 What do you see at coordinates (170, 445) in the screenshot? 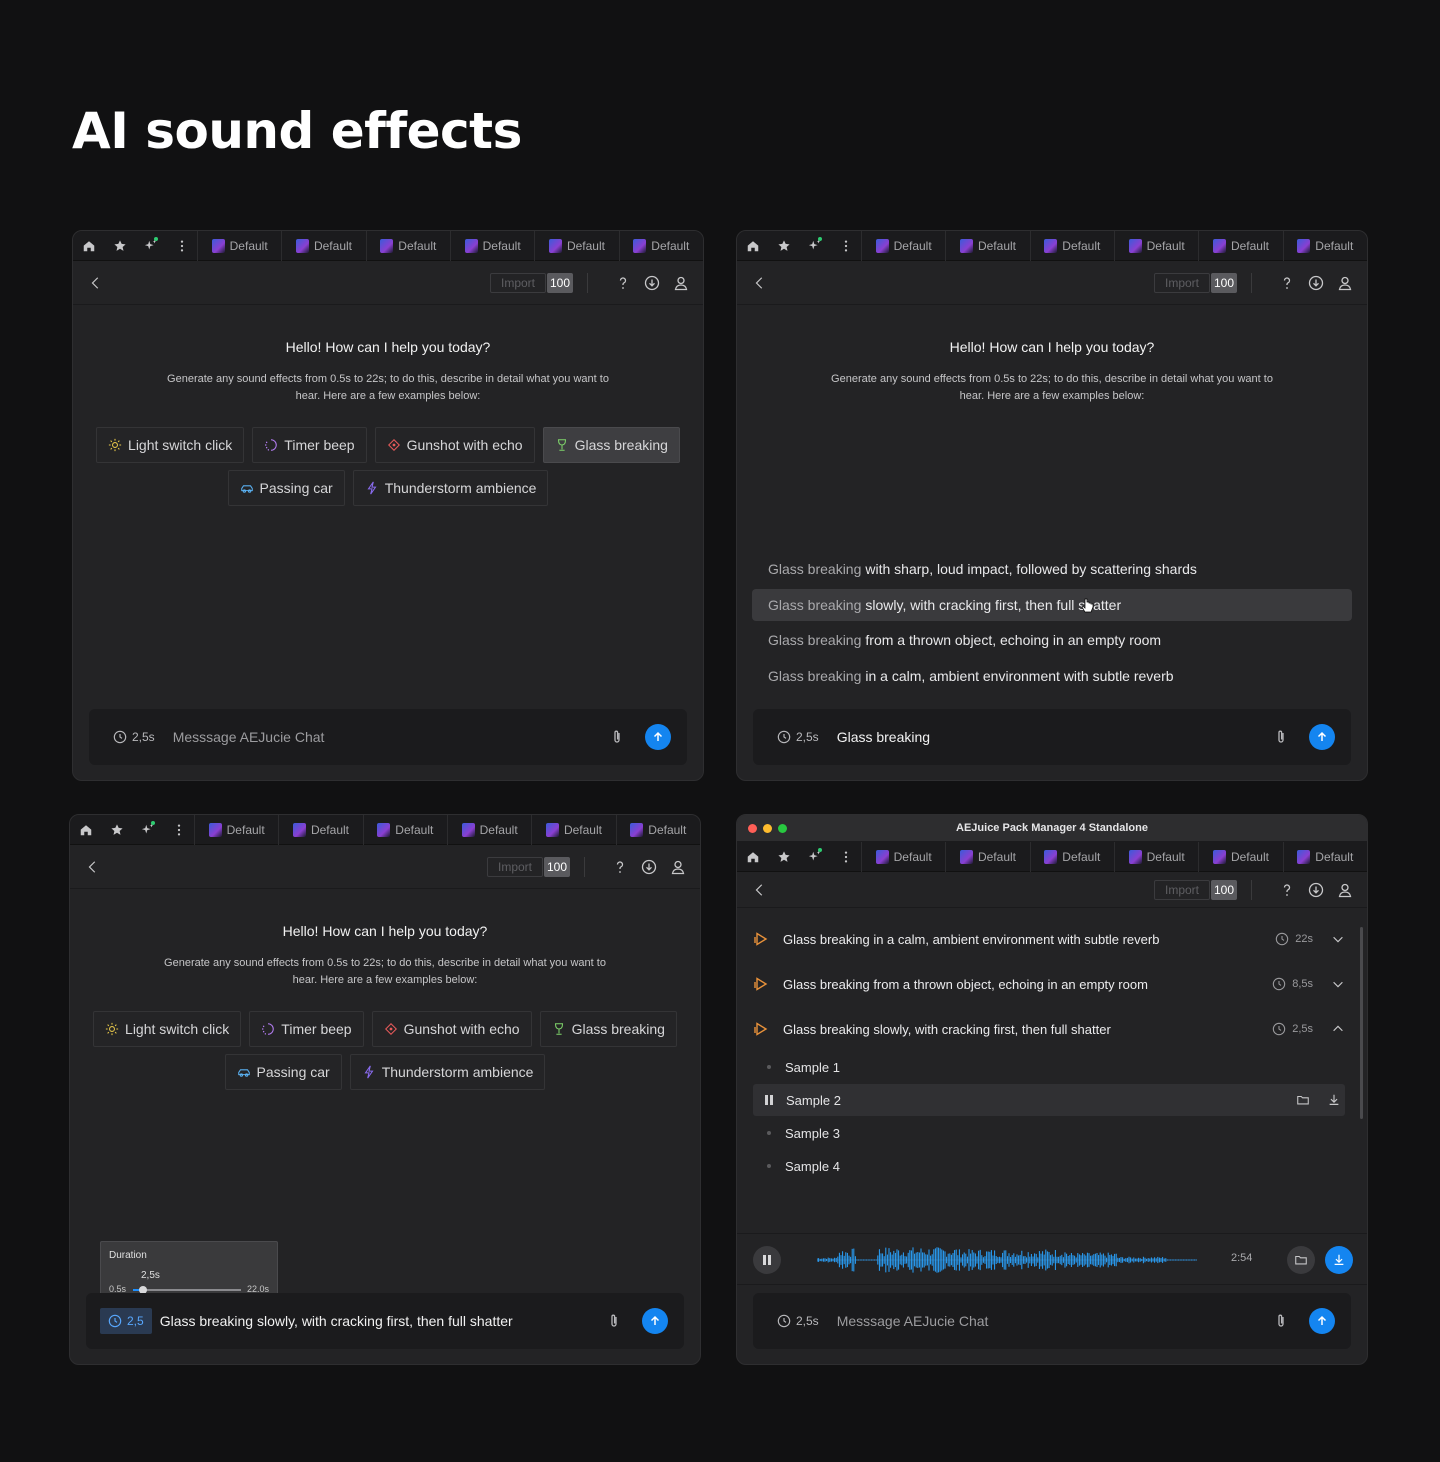
I see `example-chip: Light switch click` at bounding box center [170, 445].